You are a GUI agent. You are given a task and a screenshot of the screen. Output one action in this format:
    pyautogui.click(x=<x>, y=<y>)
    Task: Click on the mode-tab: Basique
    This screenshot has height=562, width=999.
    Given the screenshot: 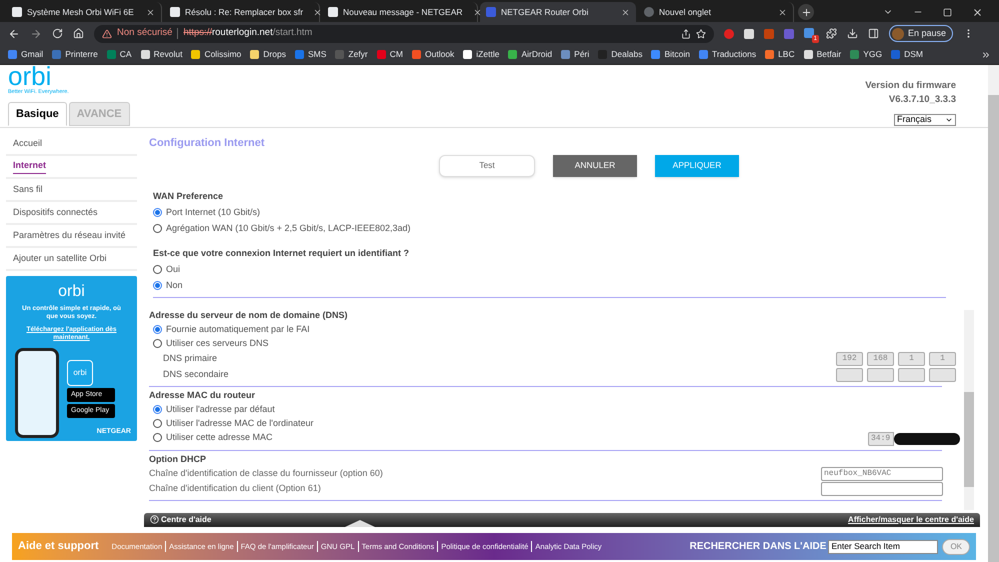 What is the action you would take?
    pyautogui.click(x=37, y=114)
    